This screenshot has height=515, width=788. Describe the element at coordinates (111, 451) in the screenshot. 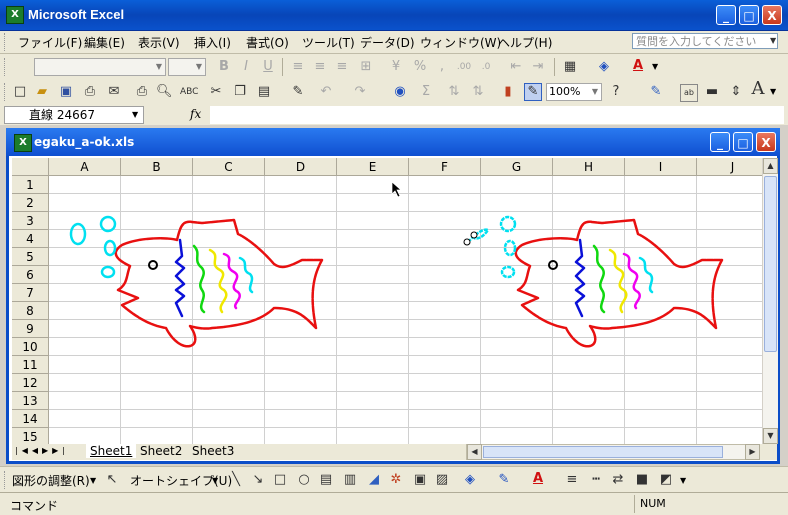

I see `tab-sheet1: Sheet1` at that location.